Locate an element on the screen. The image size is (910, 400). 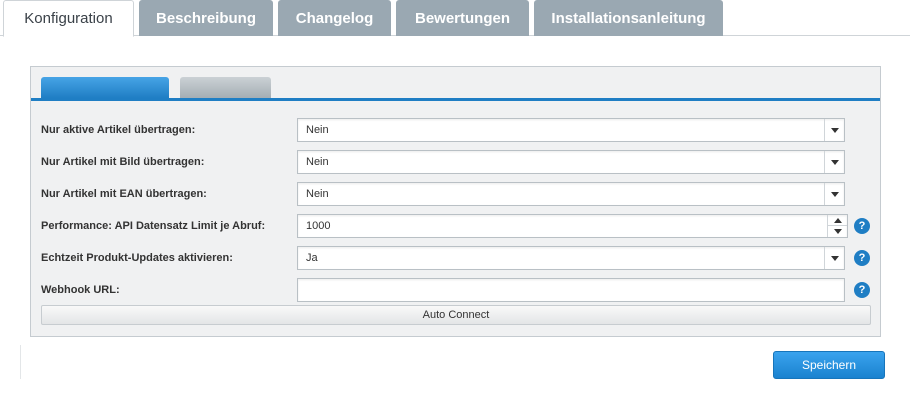
save-button: Speichern is located at coordinates (829, 365).